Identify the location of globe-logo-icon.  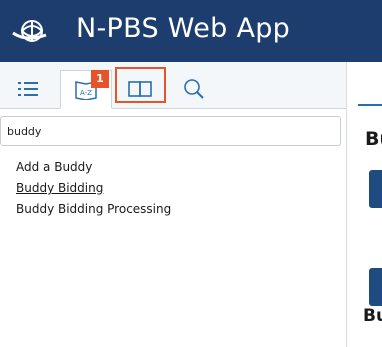
(30, 31).